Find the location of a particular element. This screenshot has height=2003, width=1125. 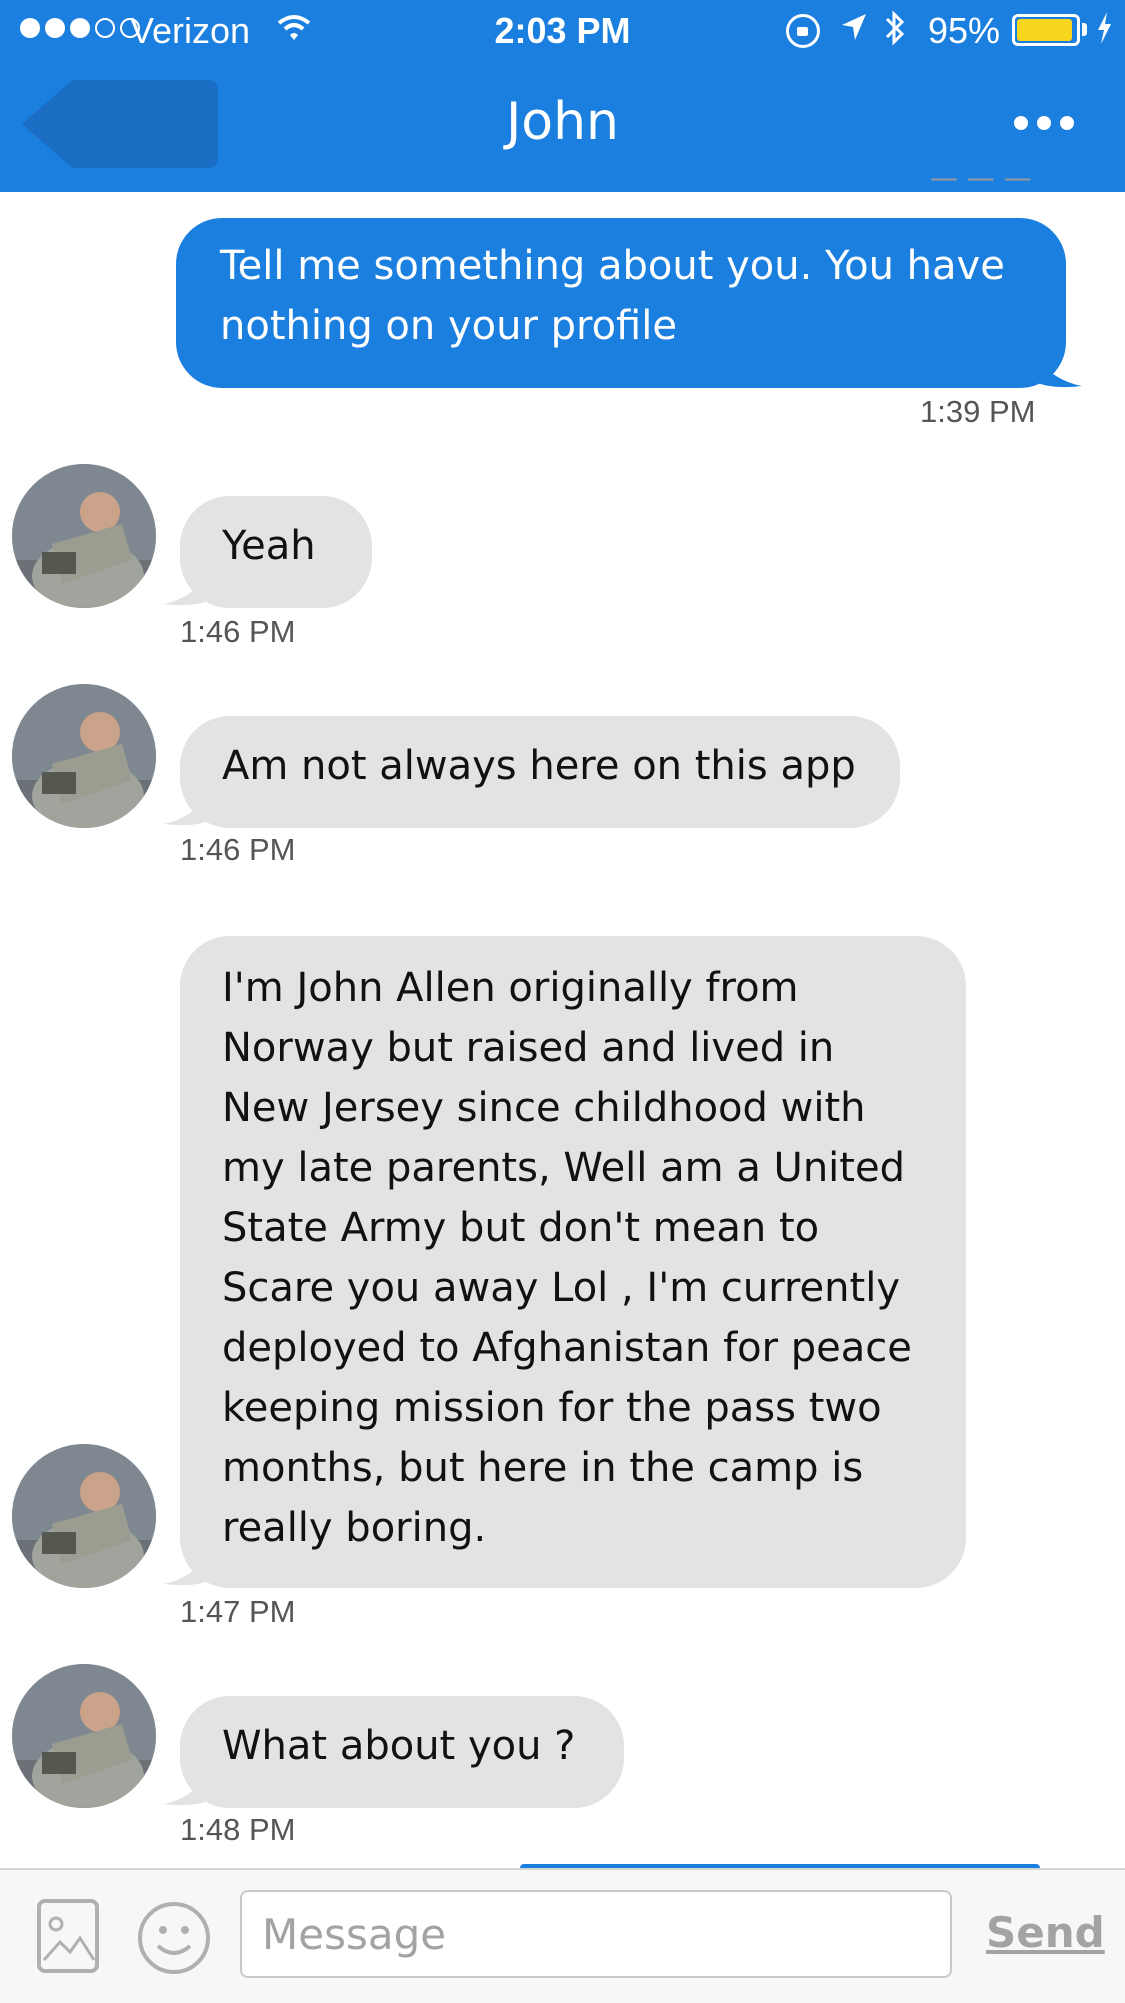

message-timestamp: 1:39 PM is located at coordinates (978, 411).